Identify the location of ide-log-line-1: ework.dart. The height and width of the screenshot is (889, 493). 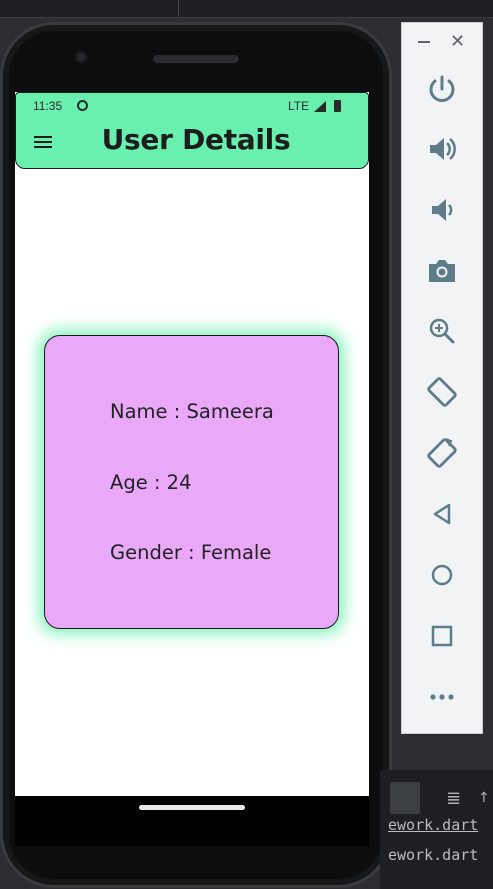
(433, 825).